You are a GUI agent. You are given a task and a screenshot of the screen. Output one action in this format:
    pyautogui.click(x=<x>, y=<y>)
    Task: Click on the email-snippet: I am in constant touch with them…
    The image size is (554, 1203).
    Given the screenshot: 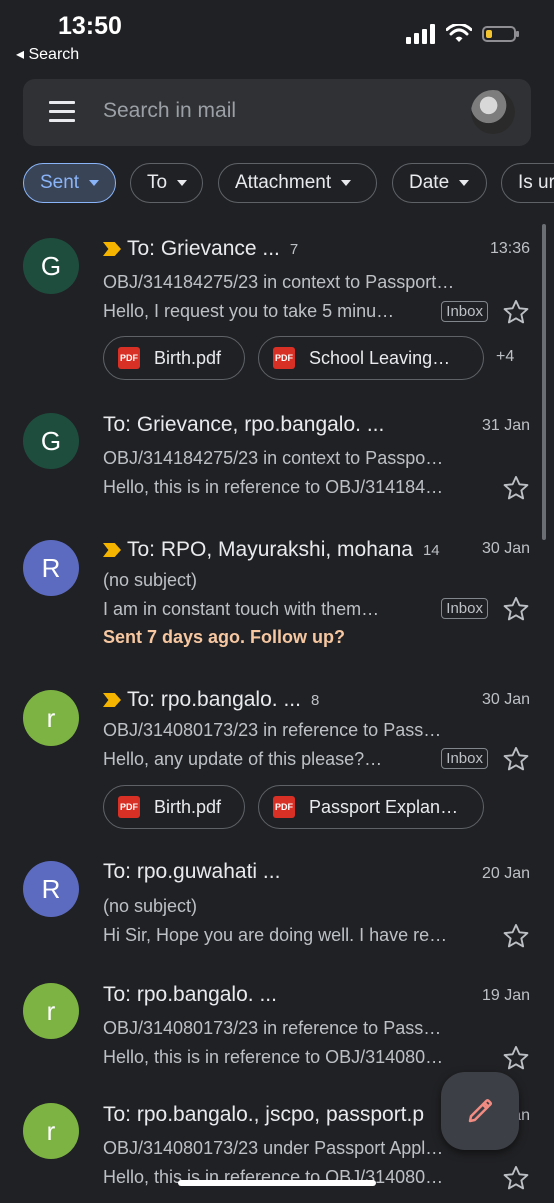 What is the action you would take?
    pyautogui.click(x=241, y=609)
    